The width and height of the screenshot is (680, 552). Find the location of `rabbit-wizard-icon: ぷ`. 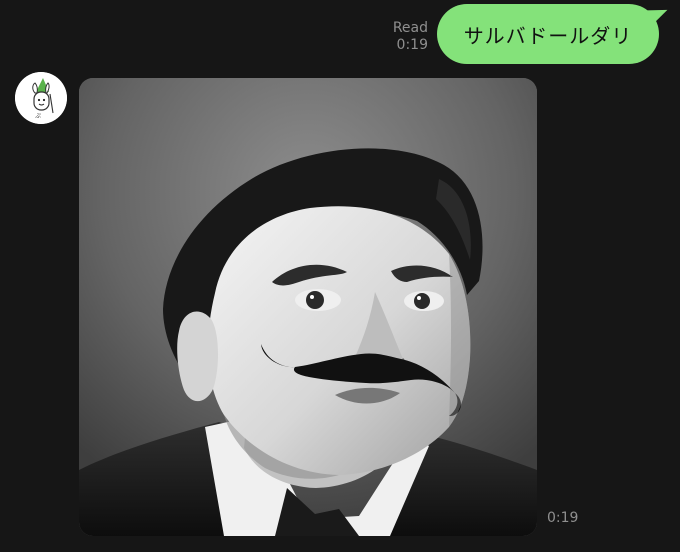

rabbit-wizard-icon: ぷ is located at coordinates (41, 98).